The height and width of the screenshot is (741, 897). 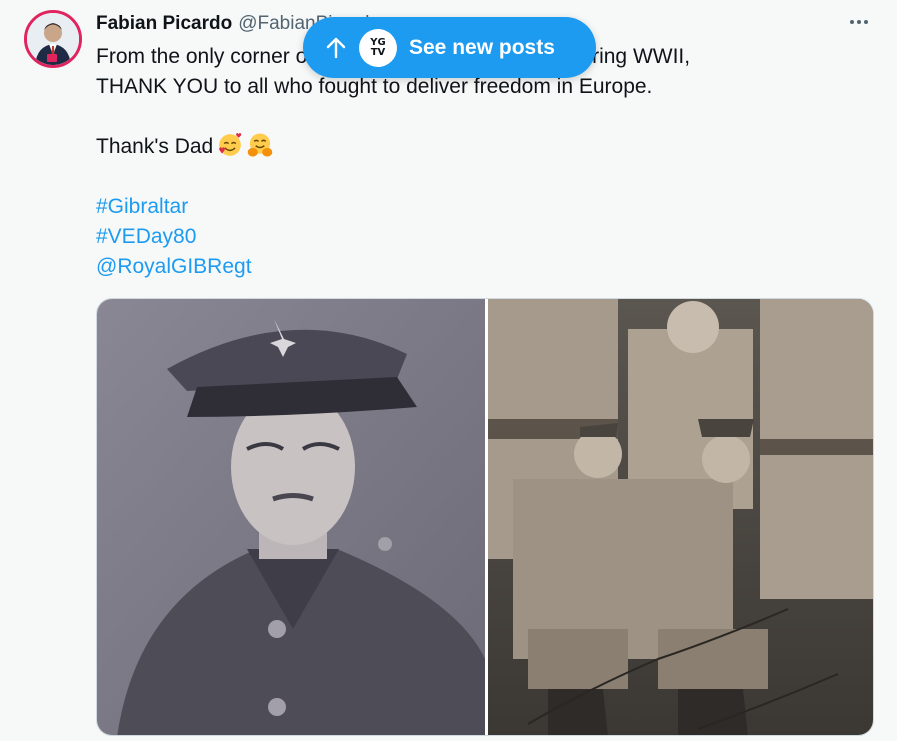 I want to click on hashtag-veday80: #VEDay80, so click(x=476, y=237).